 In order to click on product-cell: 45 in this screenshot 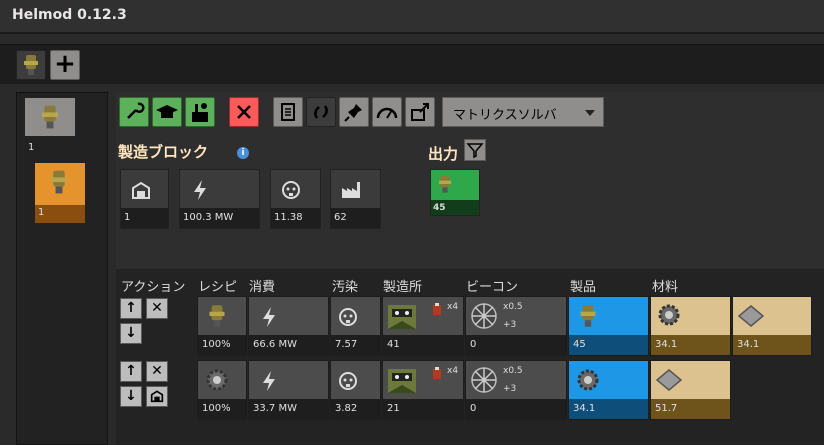, I will do `click(608, 326)`.